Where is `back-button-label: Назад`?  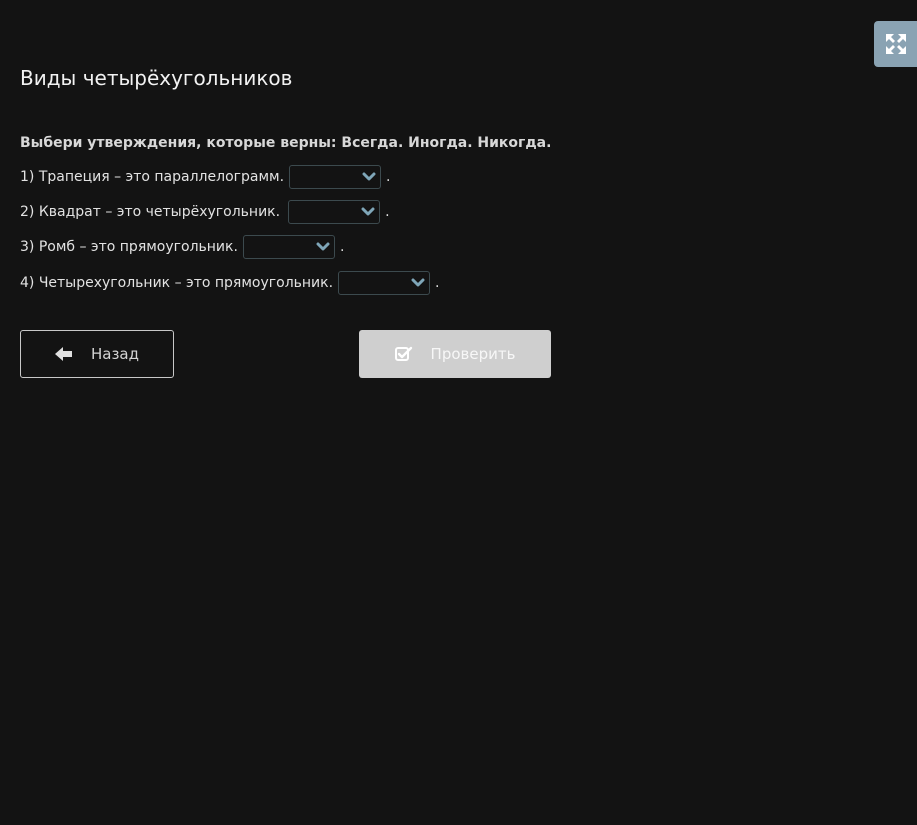
back-button-label: Назад is located at coordinates (114, 354).